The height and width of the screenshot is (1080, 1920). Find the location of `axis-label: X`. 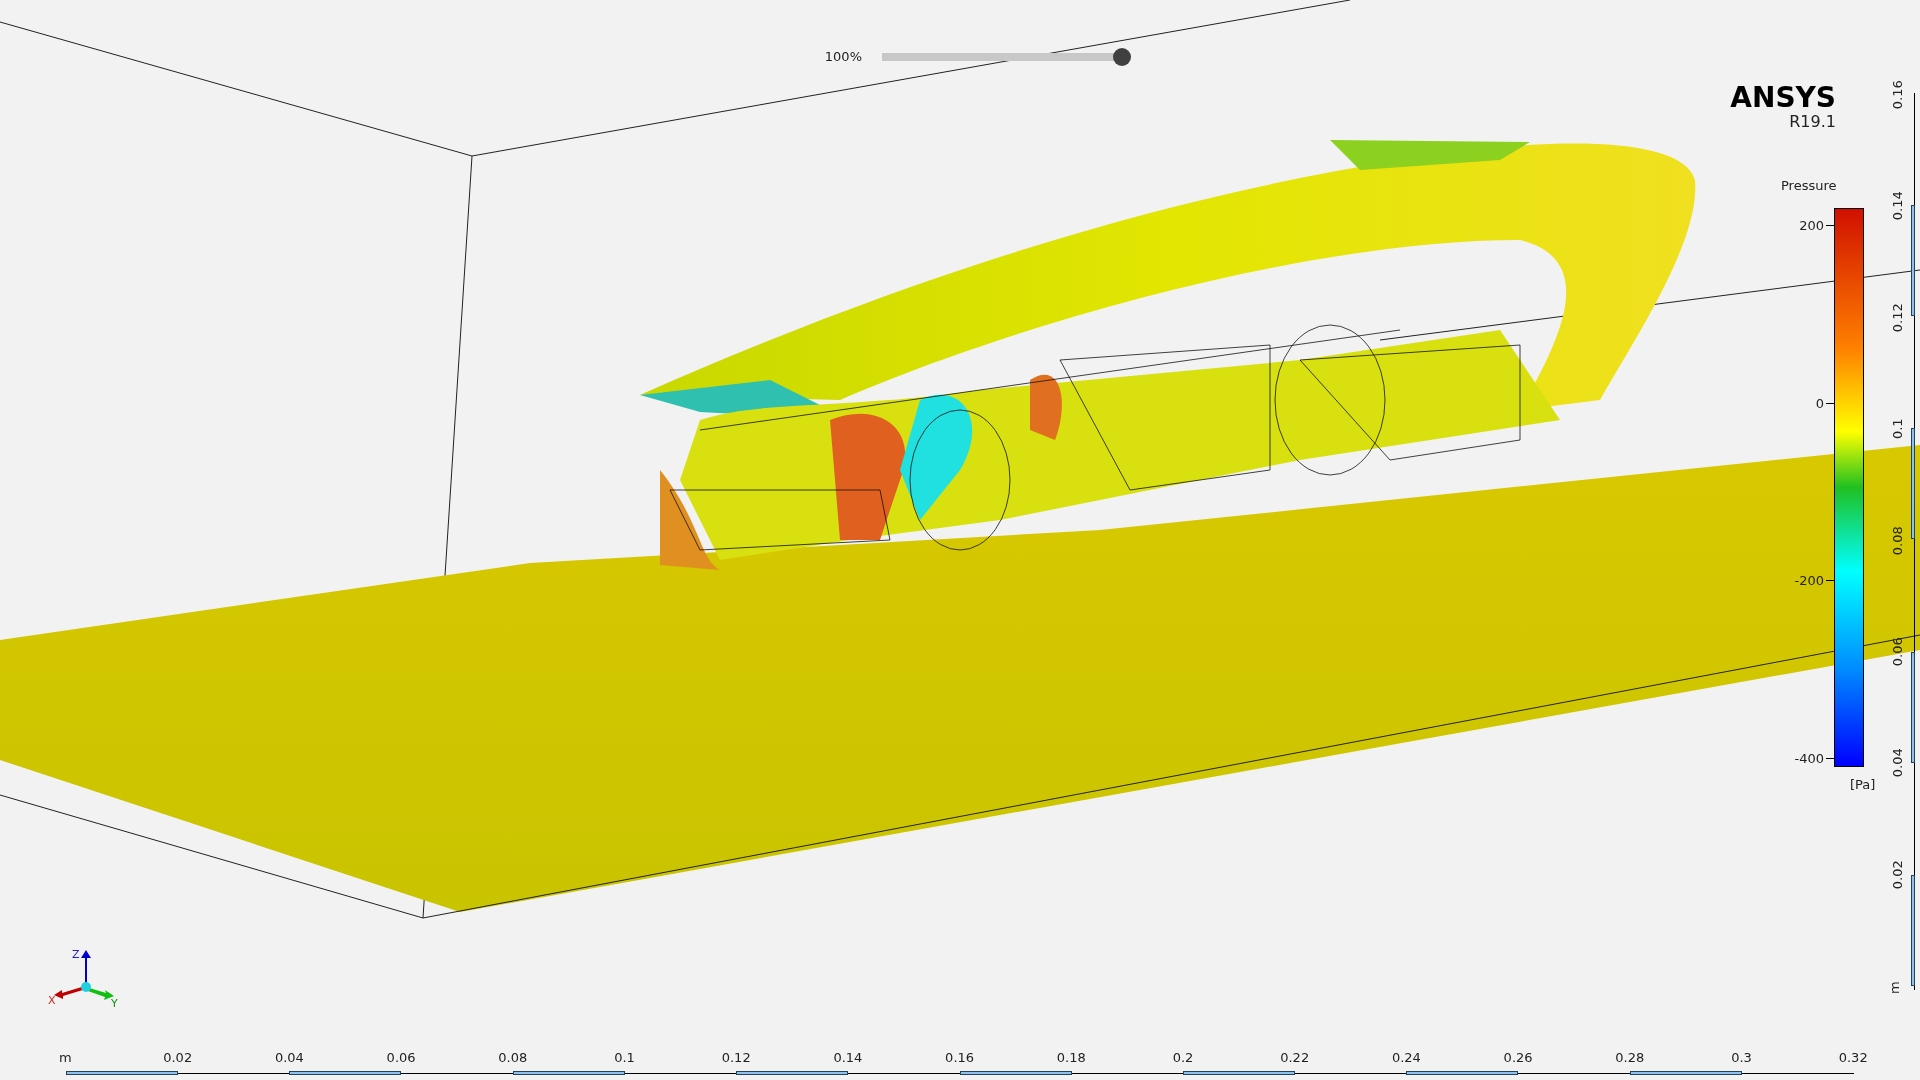

axis-label: X is located at coordinates (52, 1000).